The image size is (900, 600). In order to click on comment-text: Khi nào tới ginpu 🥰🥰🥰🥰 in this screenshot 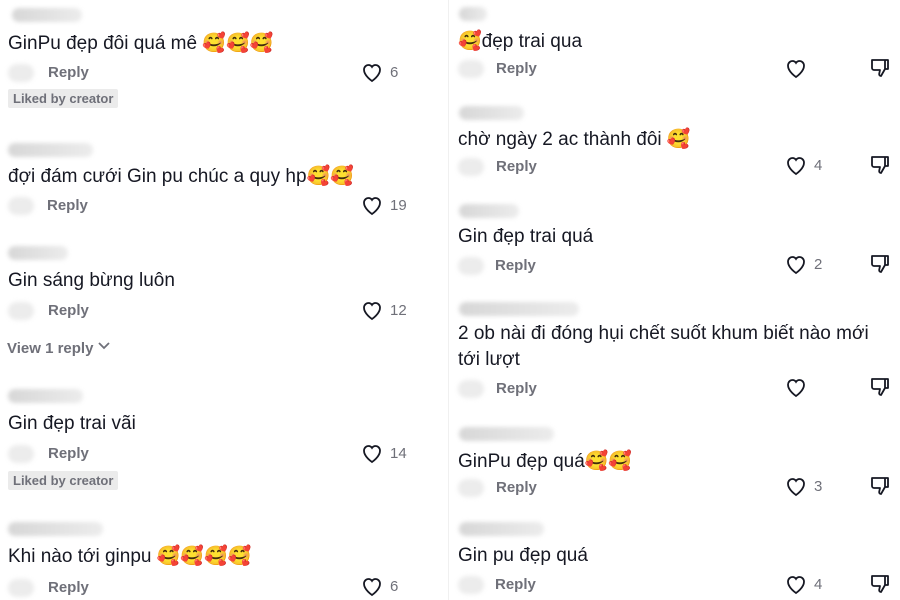, I will do `click(130, 556)`.